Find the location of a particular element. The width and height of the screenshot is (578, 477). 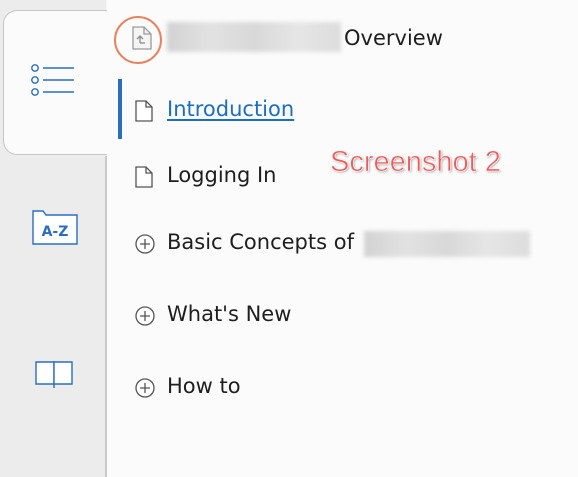

active-item-indicator is located at coordinates (120, 109).